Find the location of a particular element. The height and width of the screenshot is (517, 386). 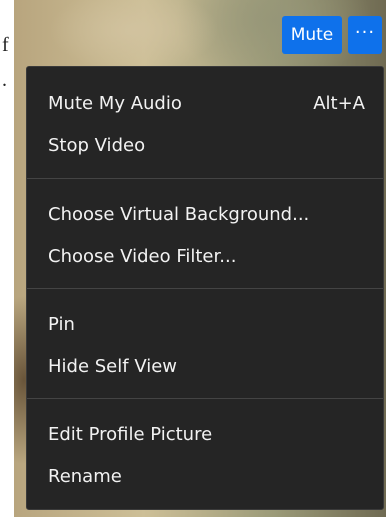

menu-item-stop-video: Stop Video is located at coordinates (205, 145).